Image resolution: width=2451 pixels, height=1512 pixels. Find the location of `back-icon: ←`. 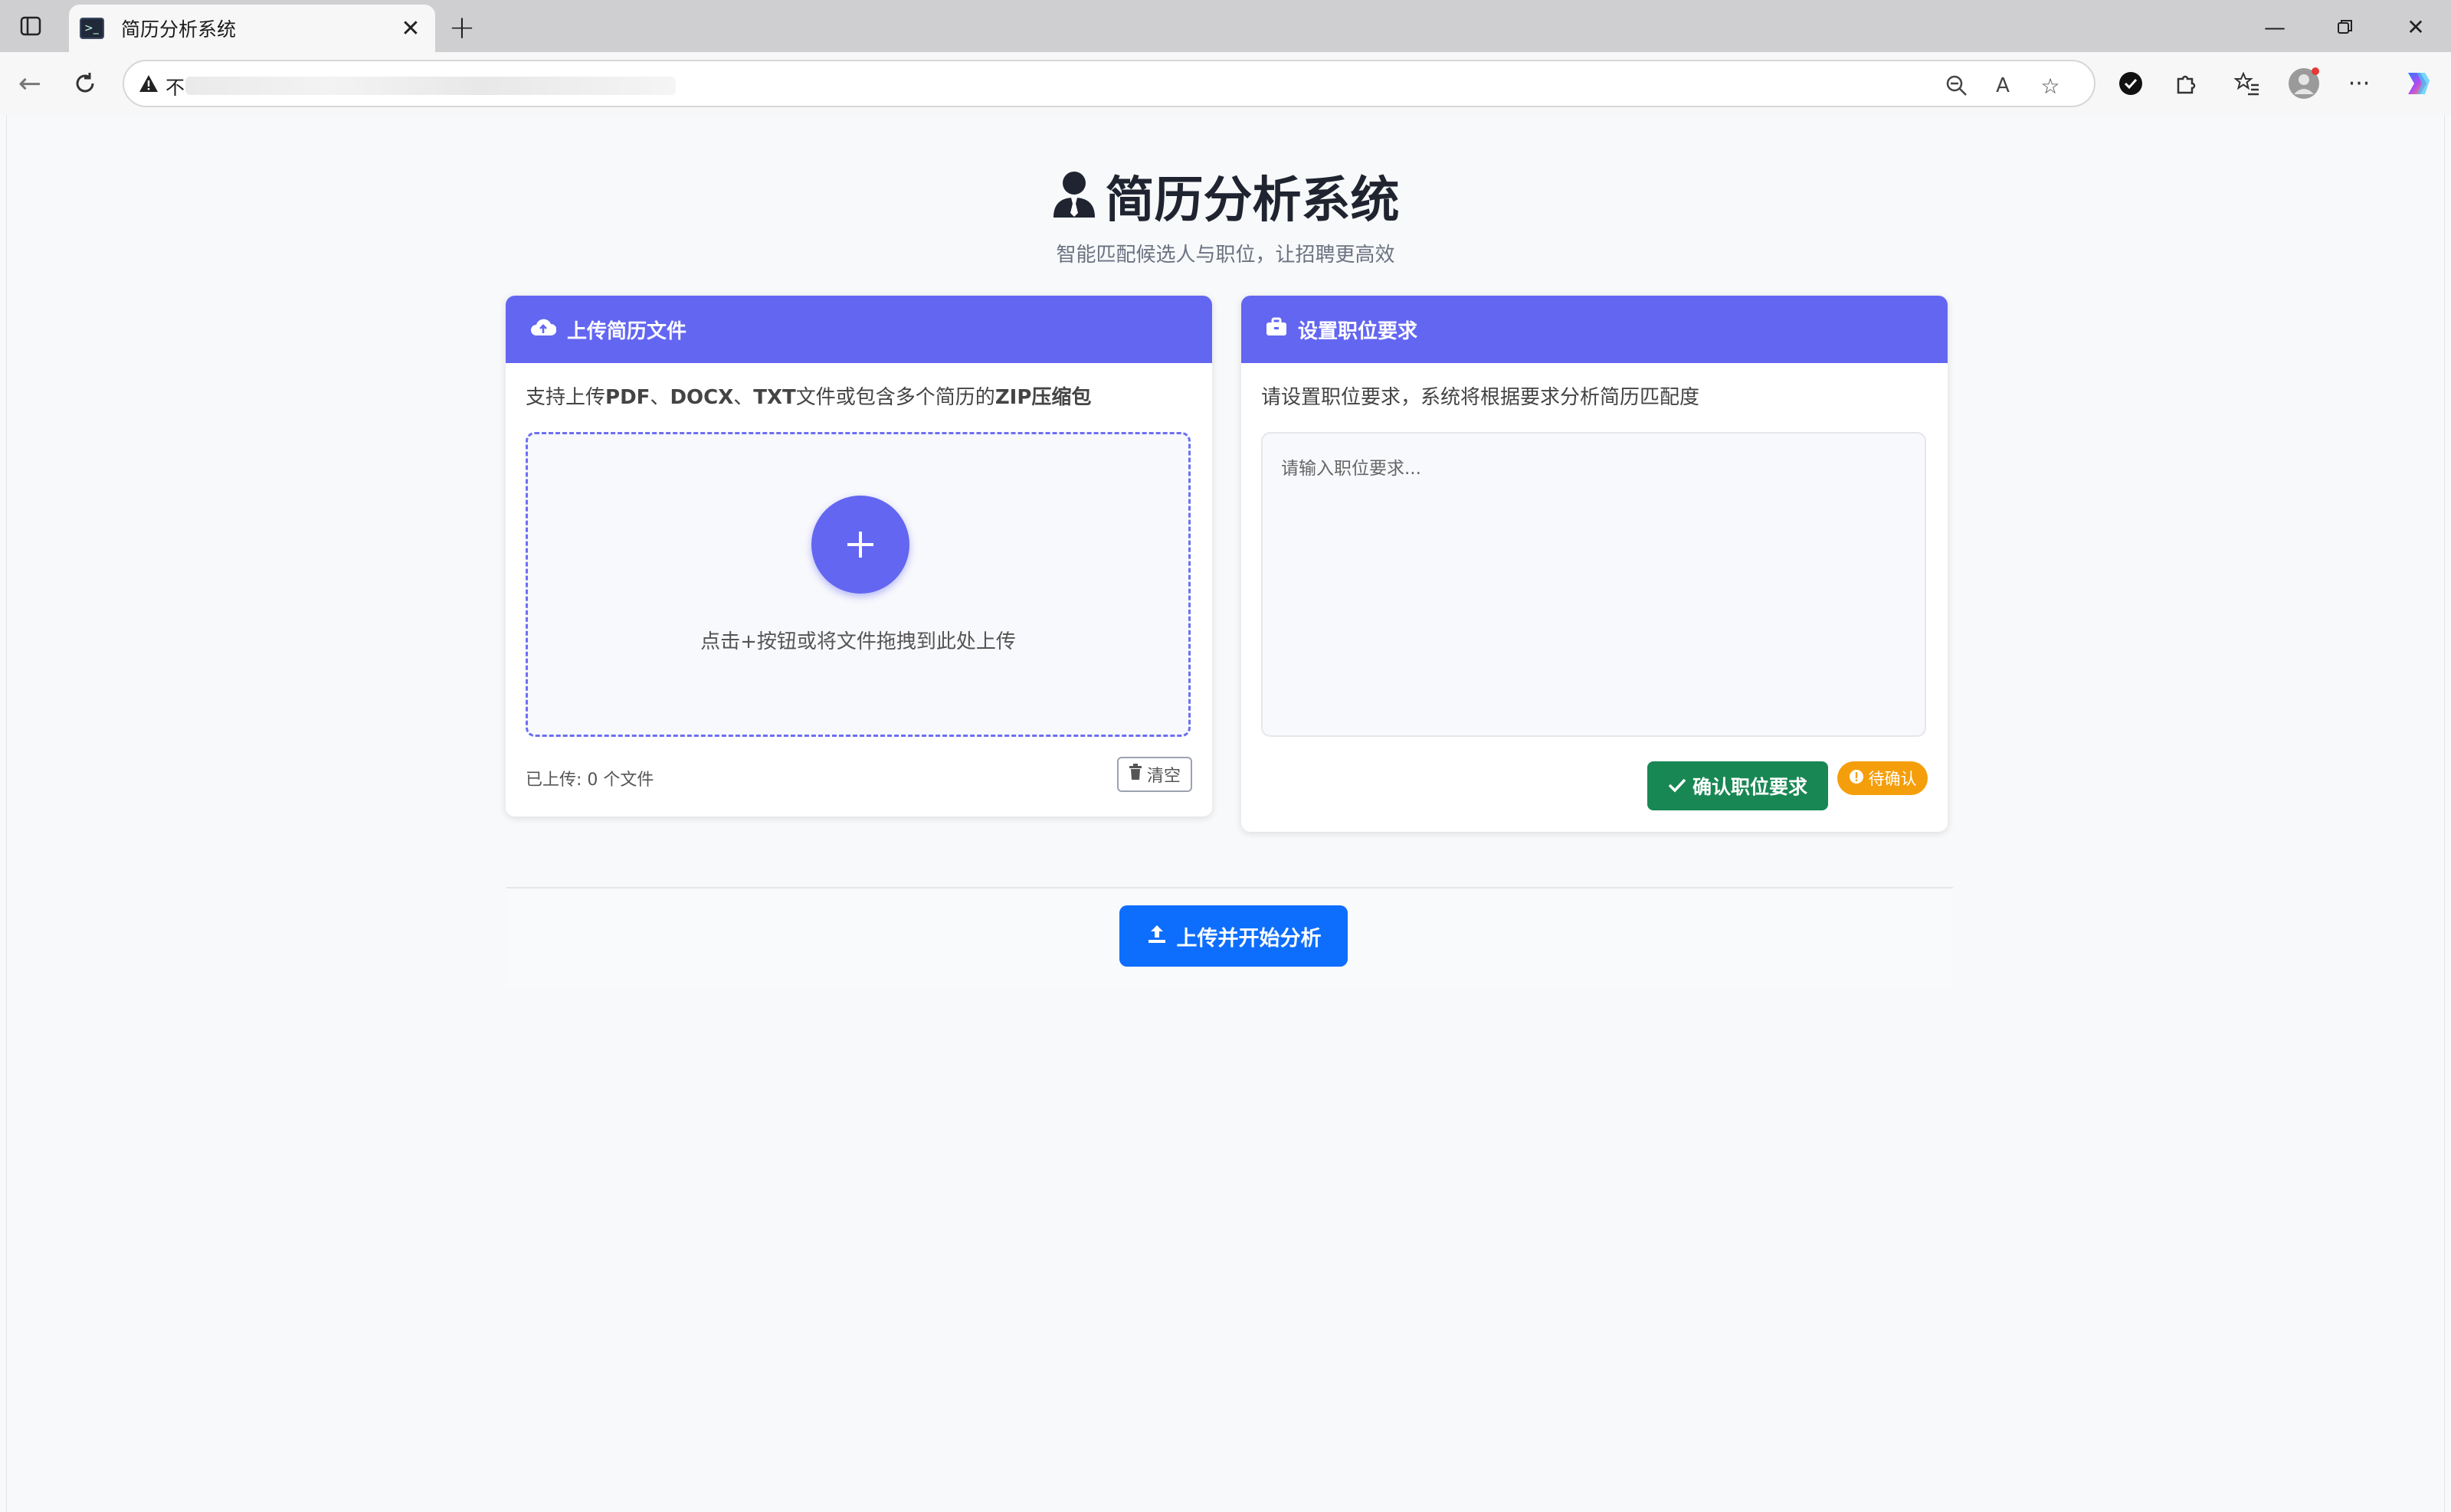

back-icon: ← is located at coordinates (30, 83).